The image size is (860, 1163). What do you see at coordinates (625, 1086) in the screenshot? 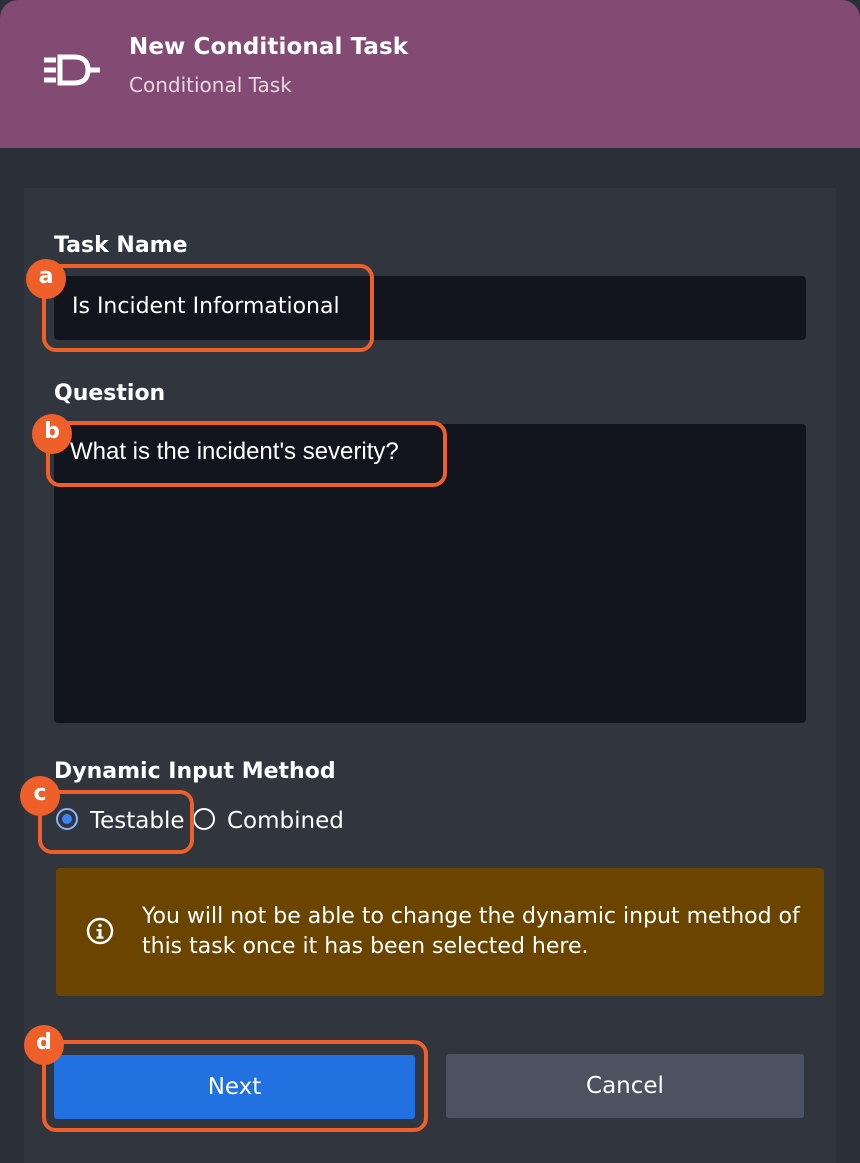
I see `cancel-button: Cancel` at bounding box center [625, 1086].